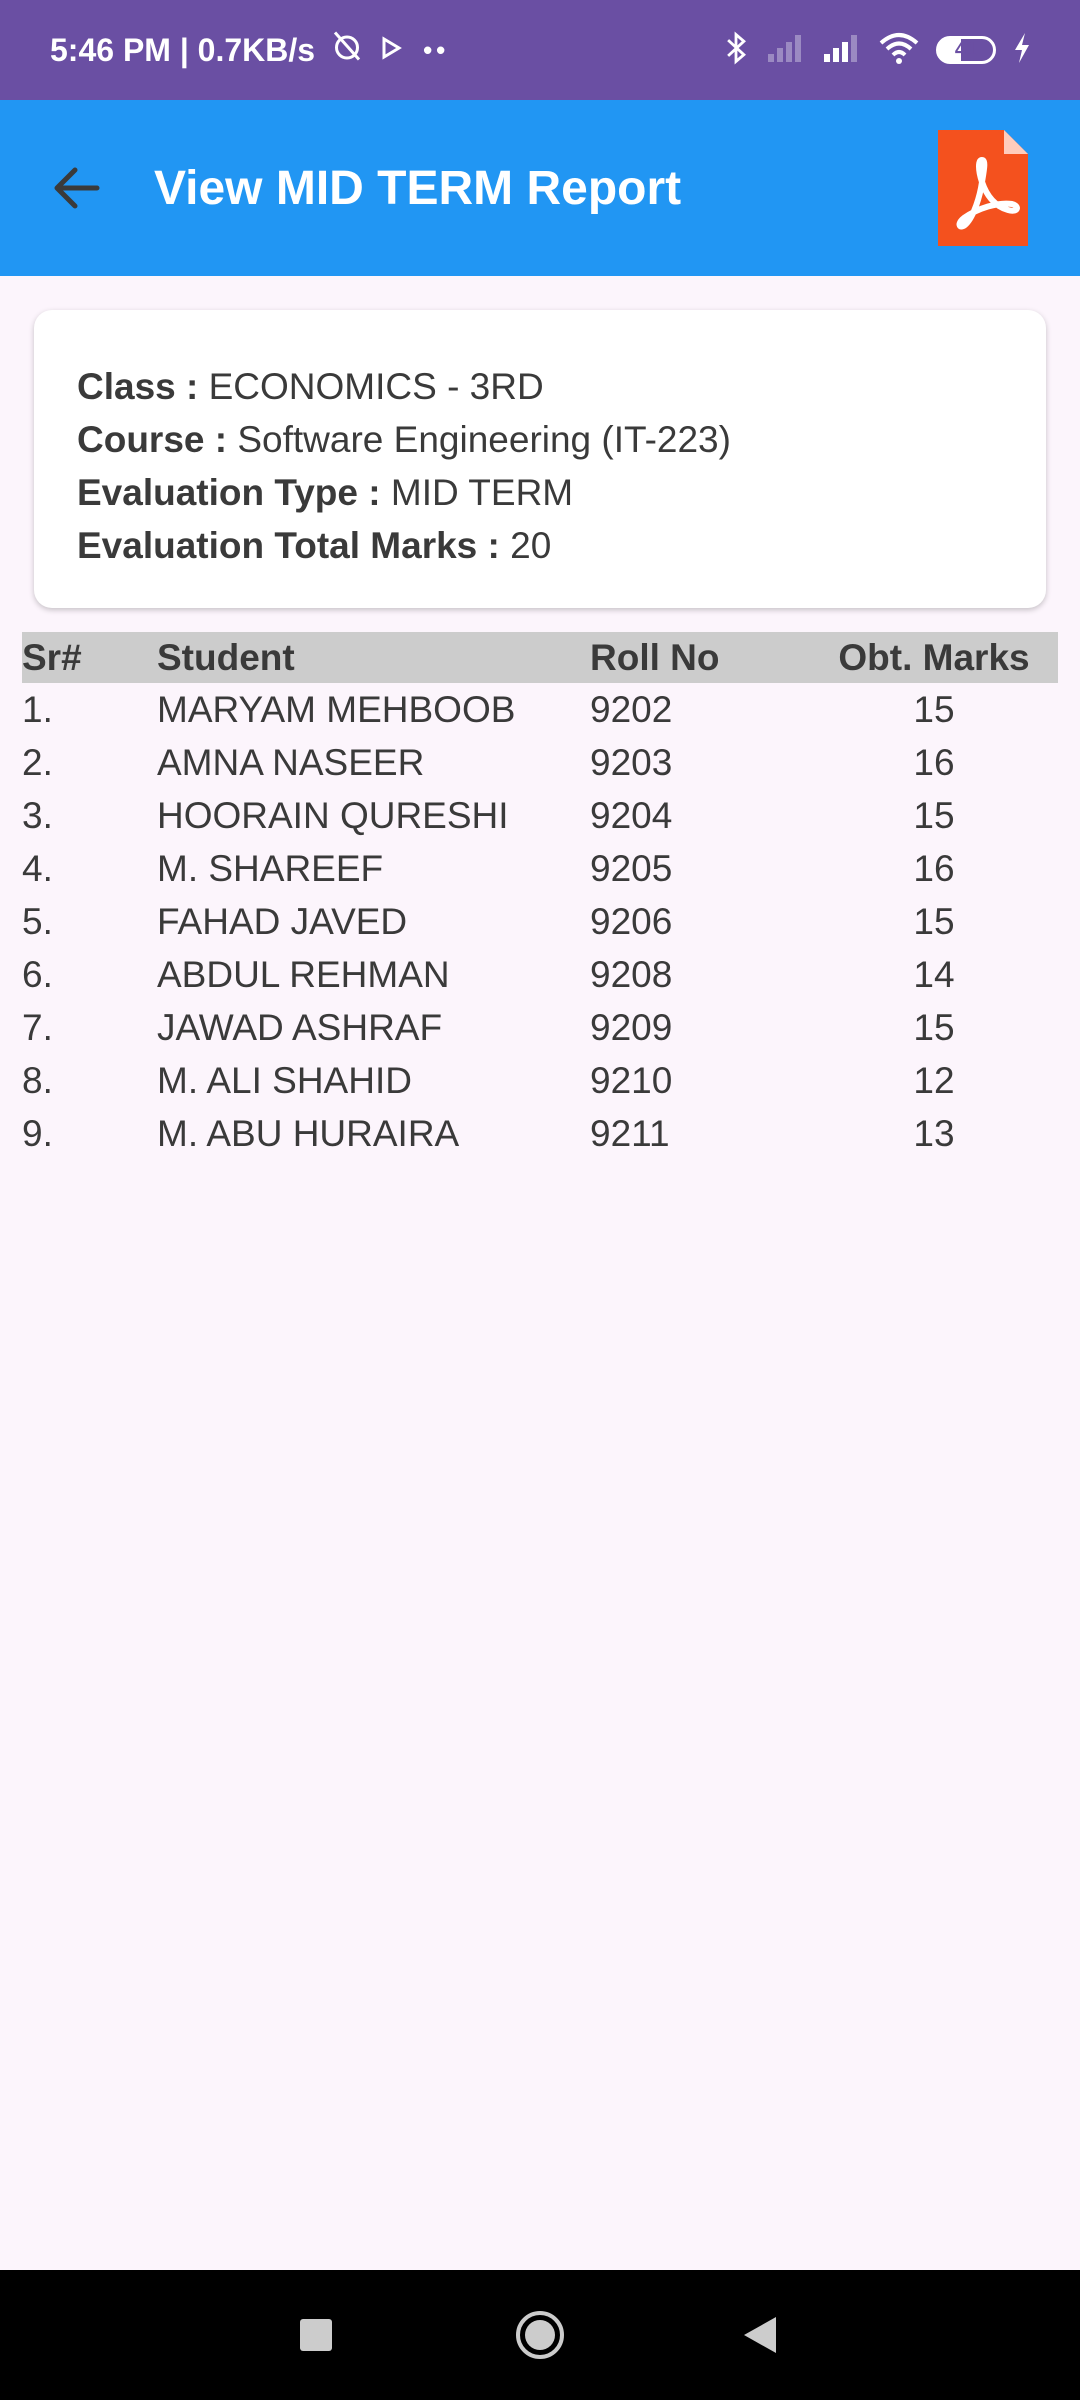 The width and height of the screenshot is (1080, 2400). What do you see at coordinates (484, 439) in the screenshot?
I see `course-value: Software Engineering (IT-223)` at bounding box center [484, 439].